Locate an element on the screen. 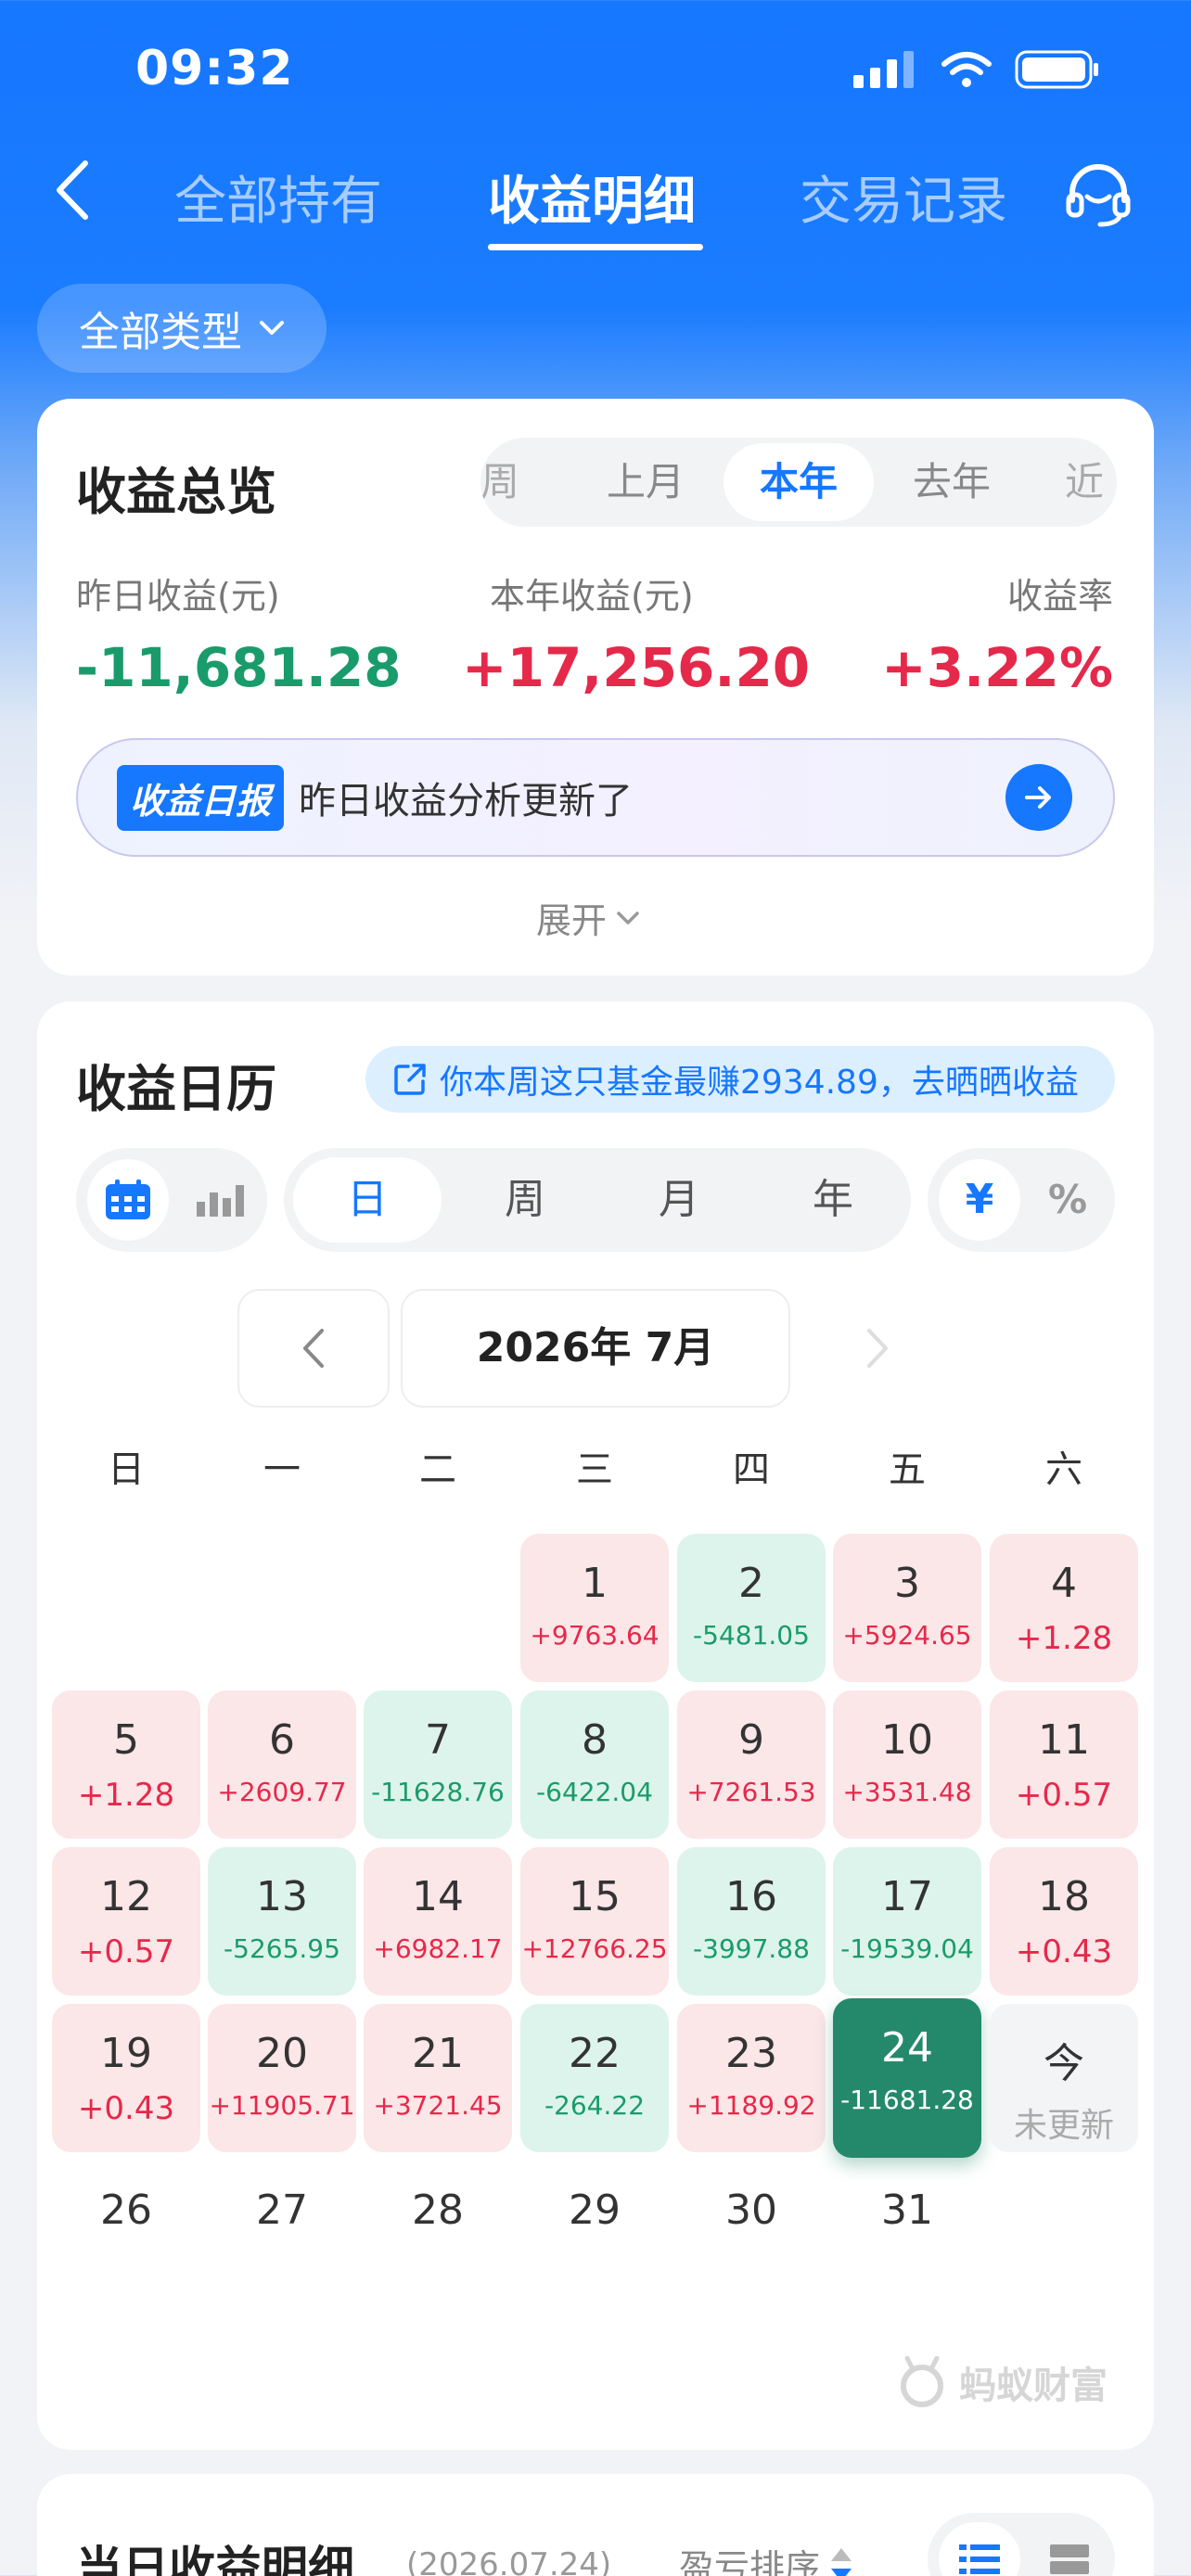 The width and height of the screenshot is (1191, 2576). calendar-day-value: +2609.77 is located at coordinates (282, 1792).